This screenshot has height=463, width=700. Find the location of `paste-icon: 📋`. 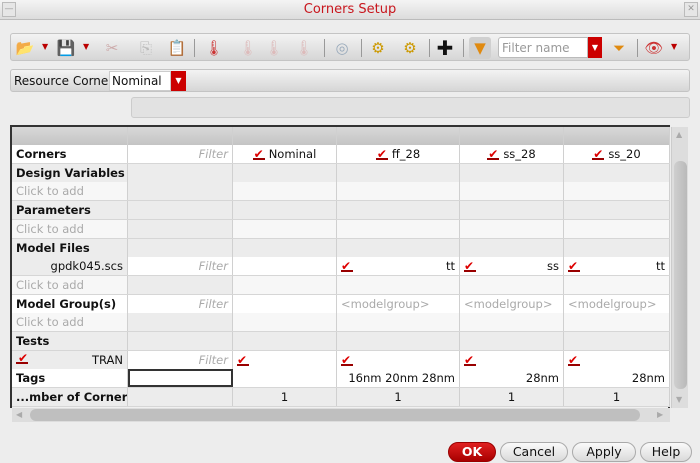

paste-icon: 📋 is located at coordinates (177, 48).